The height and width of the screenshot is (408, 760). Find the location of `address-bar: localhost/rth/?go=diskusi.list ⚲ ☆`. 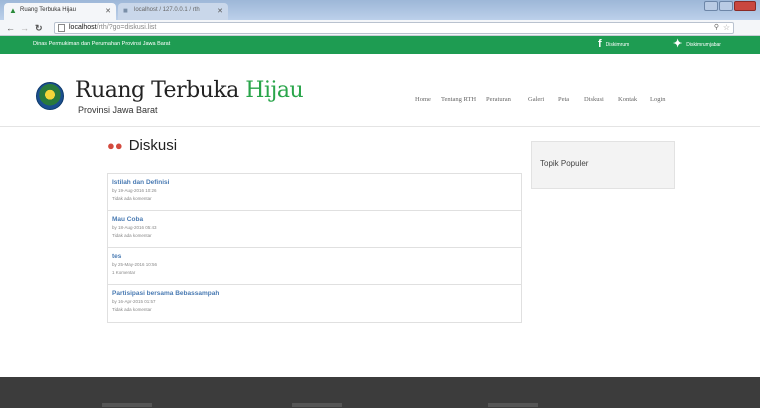

address-bar: localhost/rth/?go=diskusi.list ⚲ ☆ is located at coordinates (394, 28).